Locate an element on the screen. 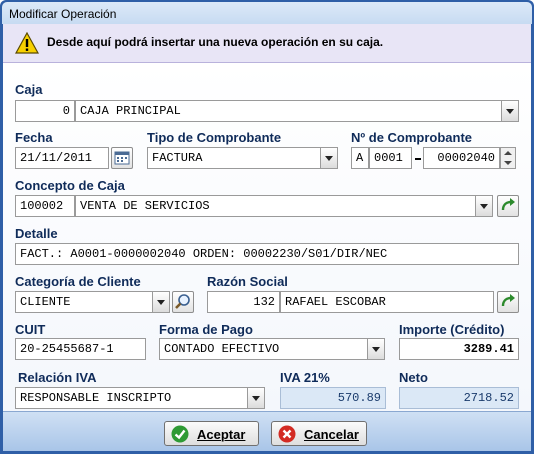  neto-field: 2718.52 is located at coordinates (459, 398).